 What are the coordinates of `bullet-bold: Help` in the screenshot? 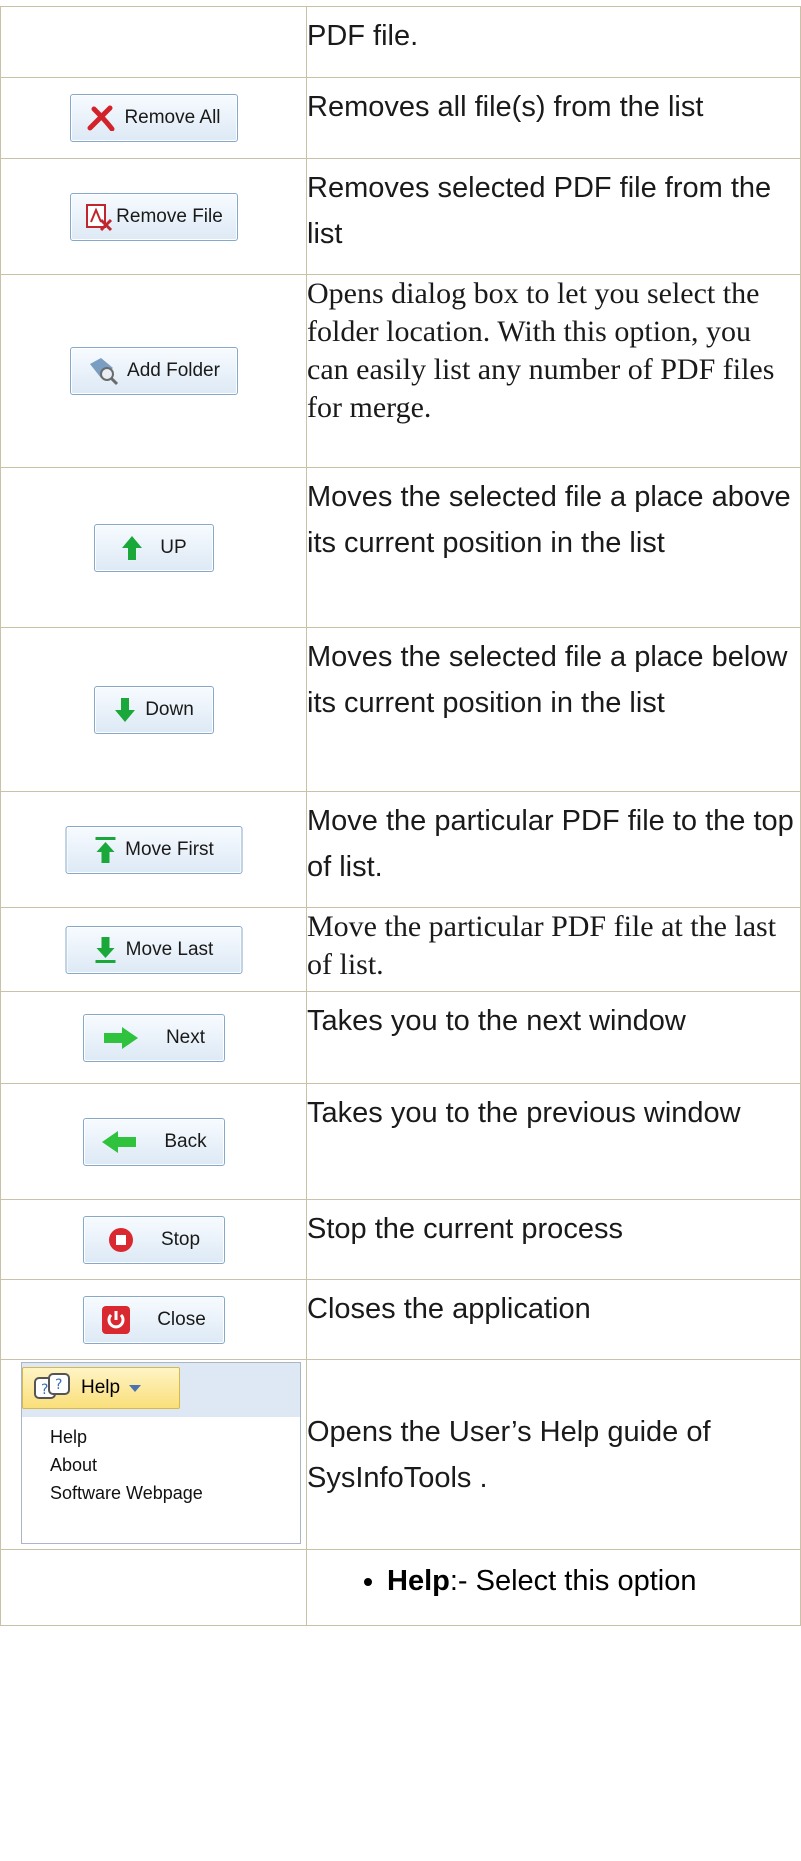 It's located at (418, 1581).